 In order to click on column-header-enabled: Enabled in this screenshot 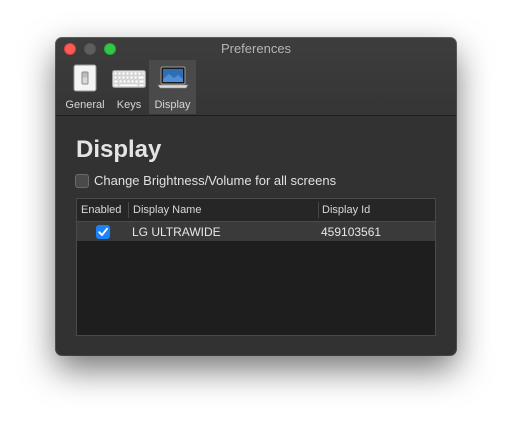, I will do `click(101, 210)`.